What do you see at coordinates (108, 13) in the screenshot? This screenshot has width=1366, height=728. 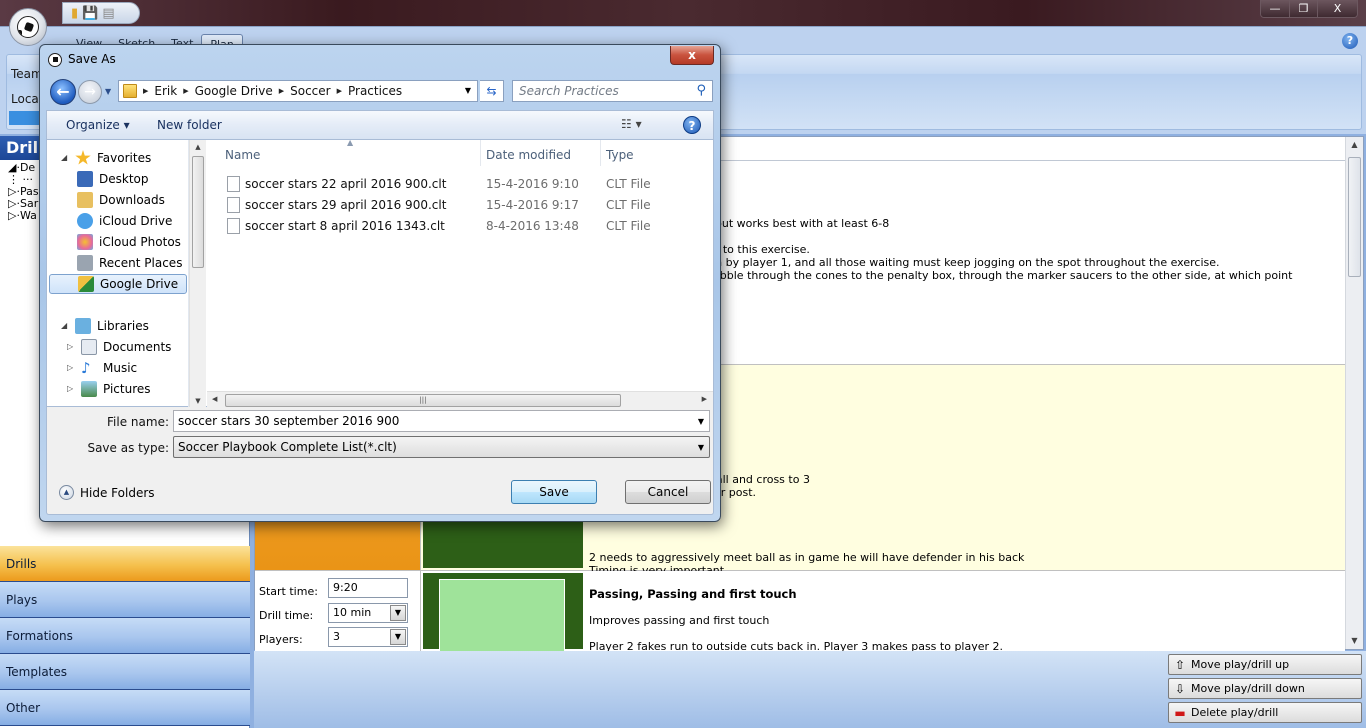 I see `print-preview-icon: ▤` at bounding box center [108, 13].